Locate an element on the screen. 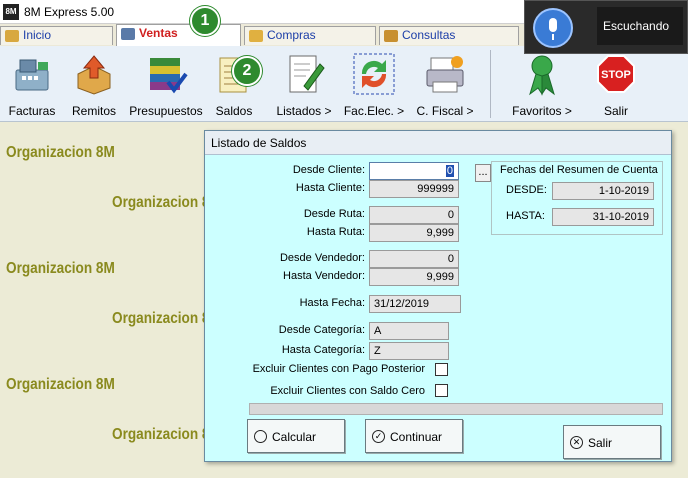  excluir-pago-label: Excluir Clientes con Pago Posterior is located at coordinates (338, 369).